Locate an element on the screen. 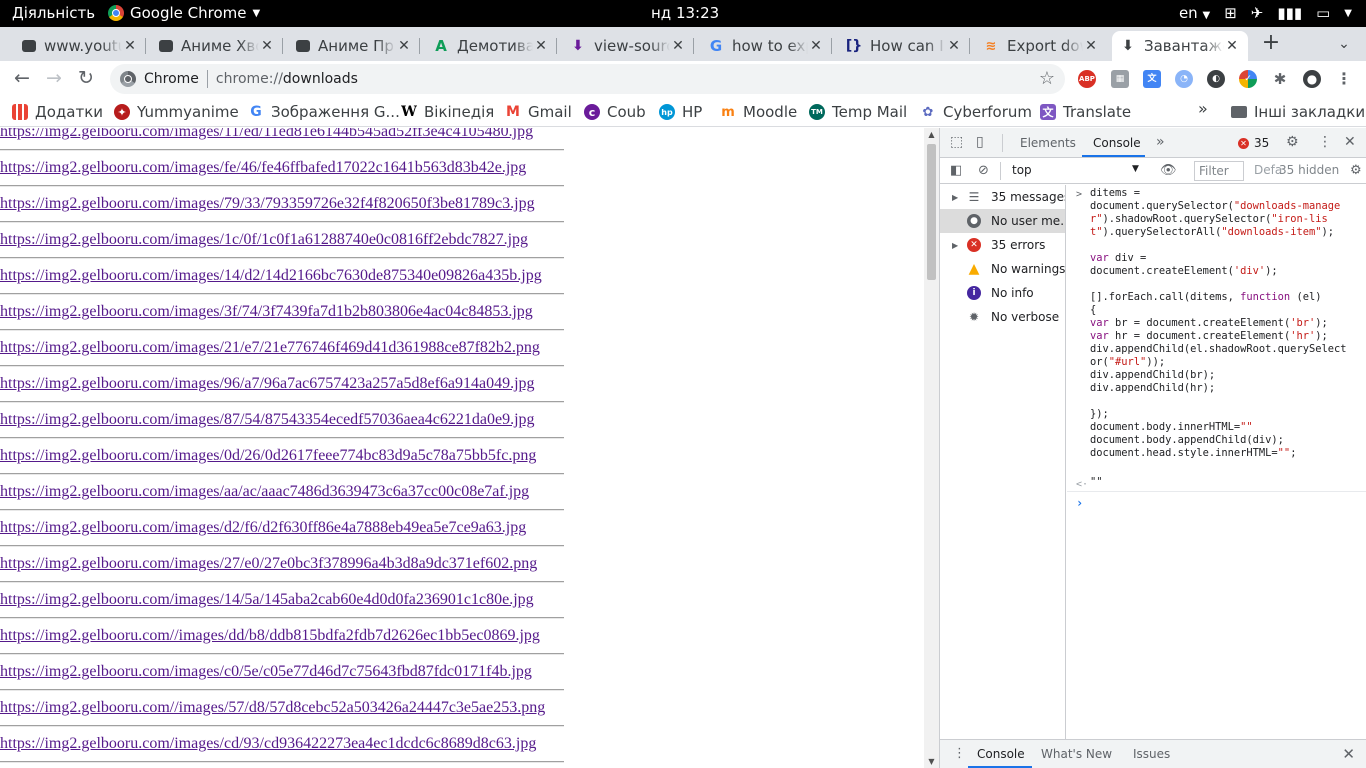  bookmark-hp: hp HP is located at coordinates (680, 112).